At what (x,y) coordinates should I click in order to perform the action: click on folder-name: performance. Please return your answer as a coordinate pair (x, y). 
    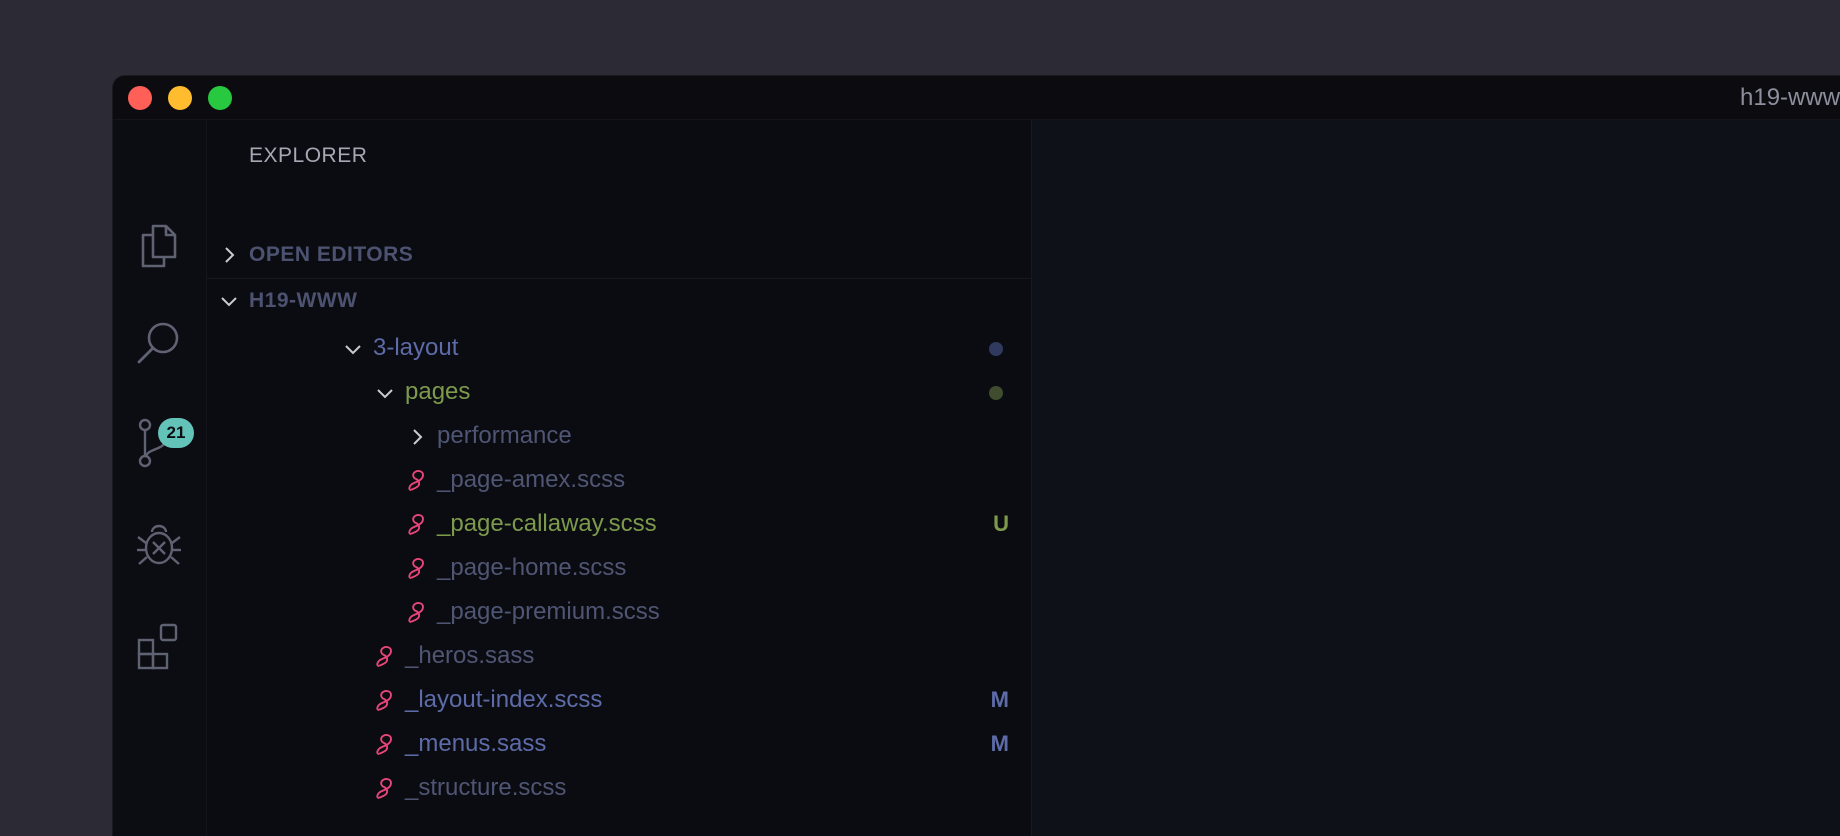
    Looking at the image, I should click on (504, 435).